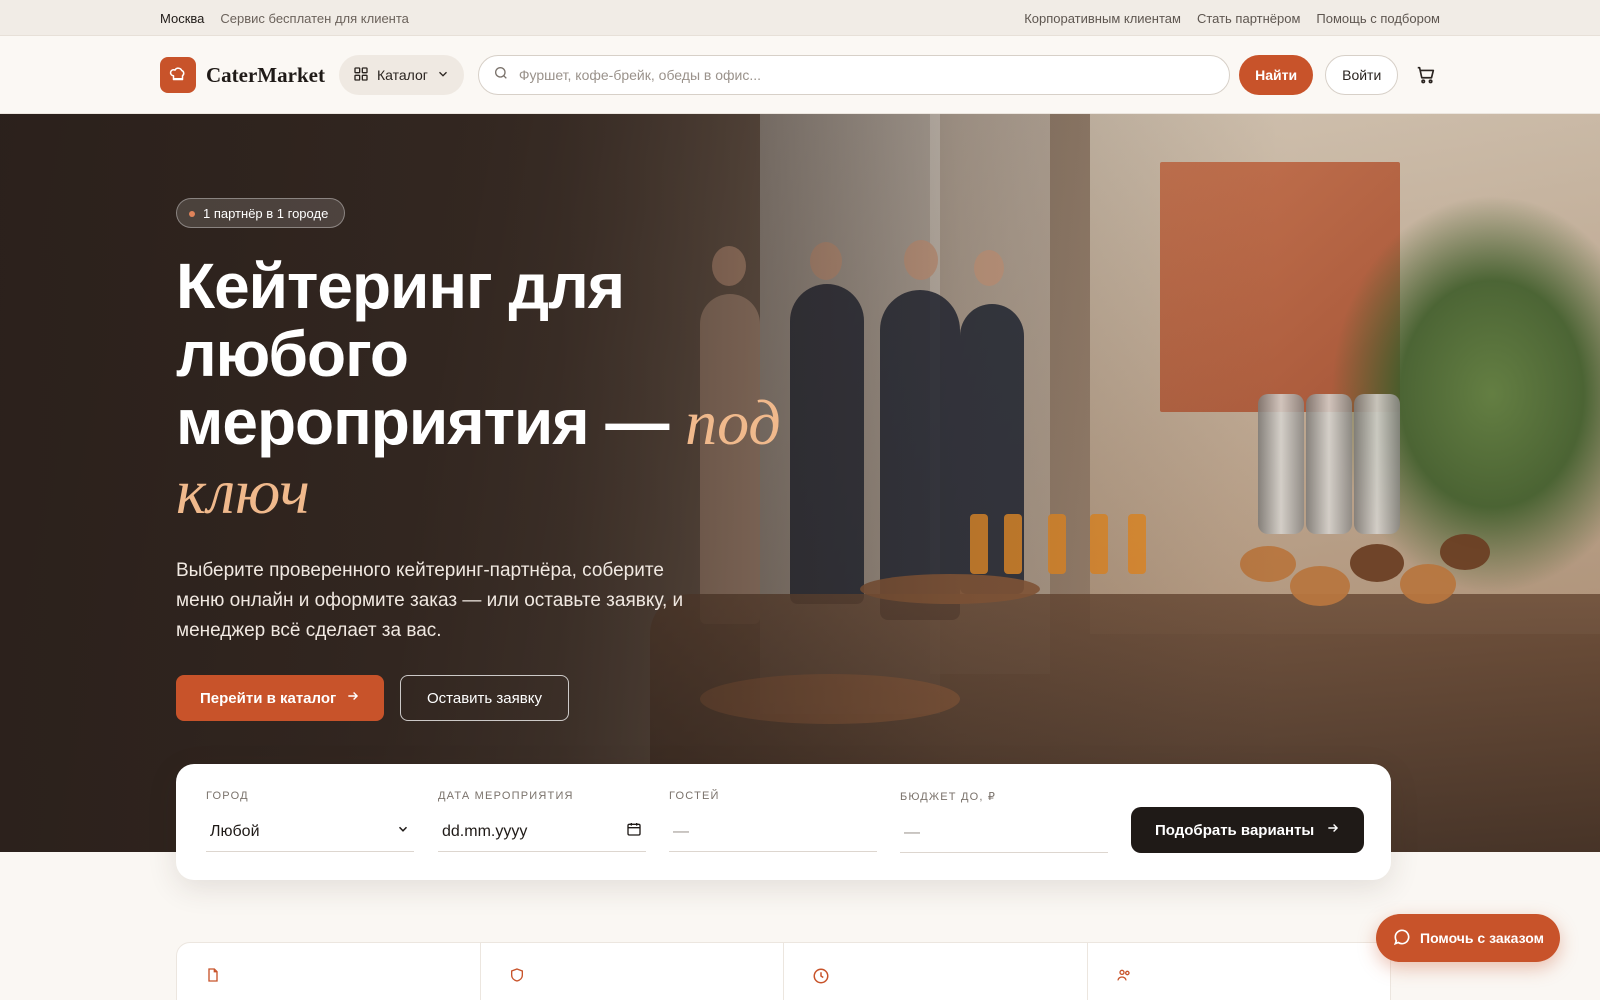 This screenshot has width=1600, height=1000. I want to click on city-filter: ГОРОД Любой, so click(310, 821).